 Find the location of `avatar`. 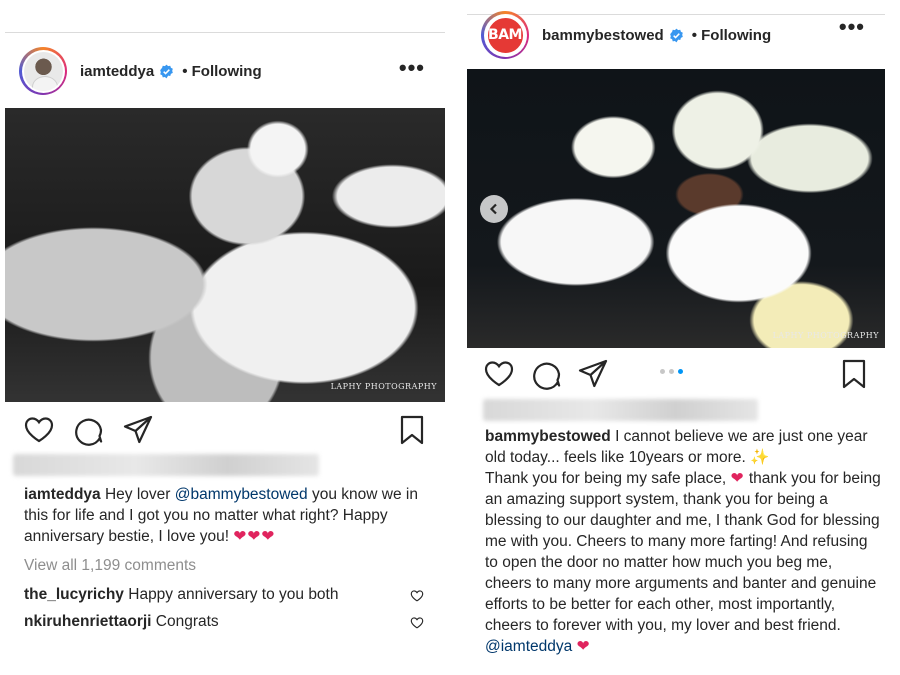

avatar is located at coordinates (43, 71).